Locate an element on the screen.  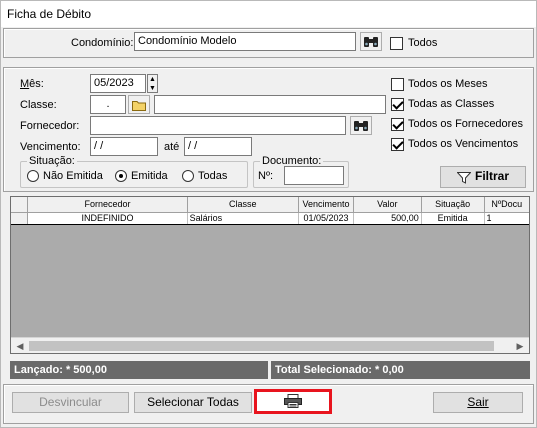
todos-fornecedores-label: Todos os Fornecedores is located at coordinates (465, 124).